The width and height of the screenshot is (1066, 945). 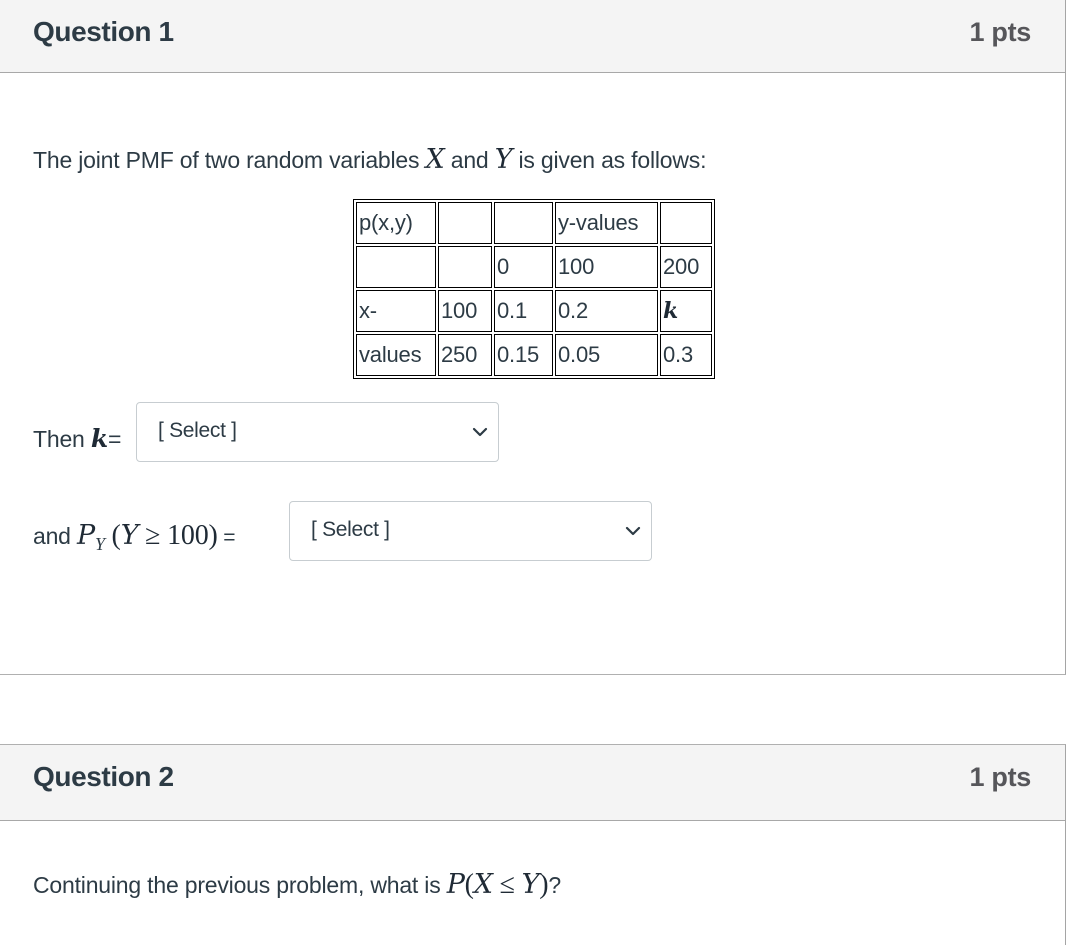 I want to click on py-select-value: [ Select ], so click(x=350, y=529).